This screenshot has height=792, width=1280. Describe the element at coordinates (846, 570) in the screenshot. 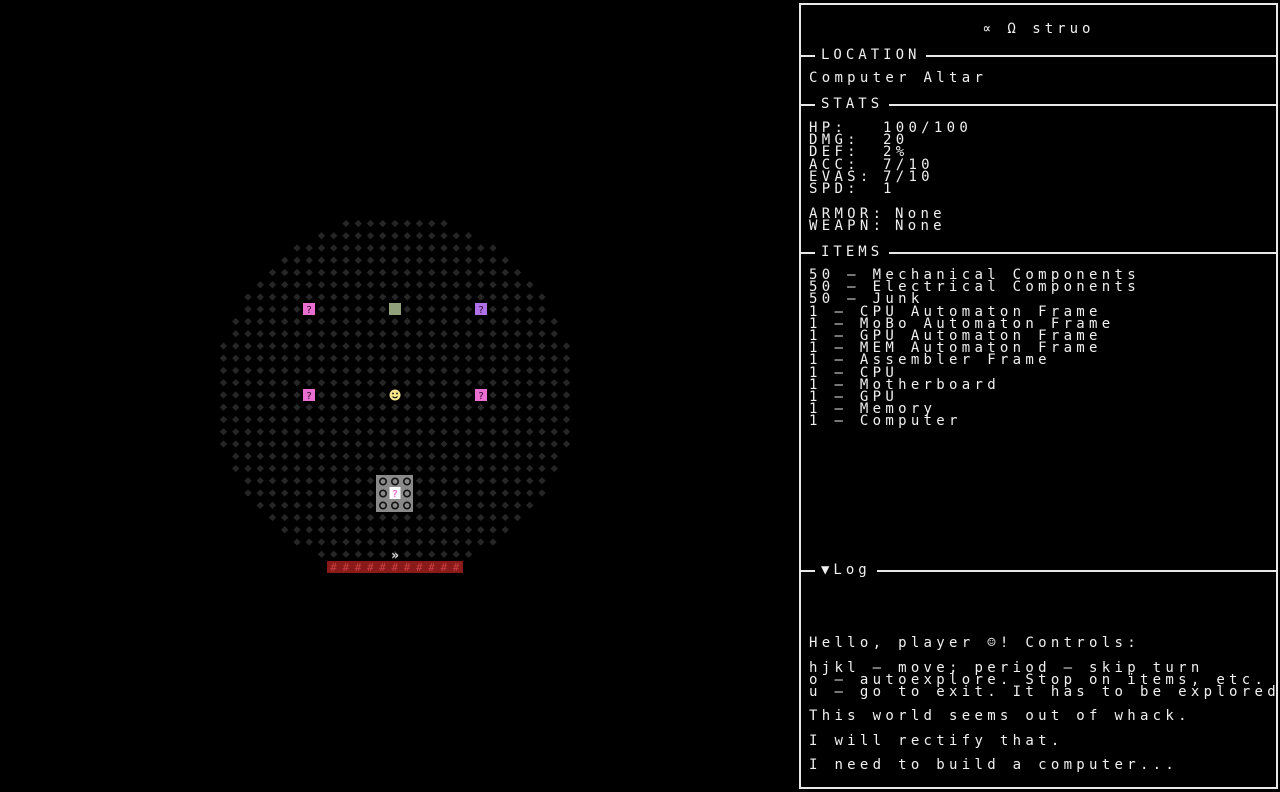

I see `log-toggle: ▼Log` at that location.